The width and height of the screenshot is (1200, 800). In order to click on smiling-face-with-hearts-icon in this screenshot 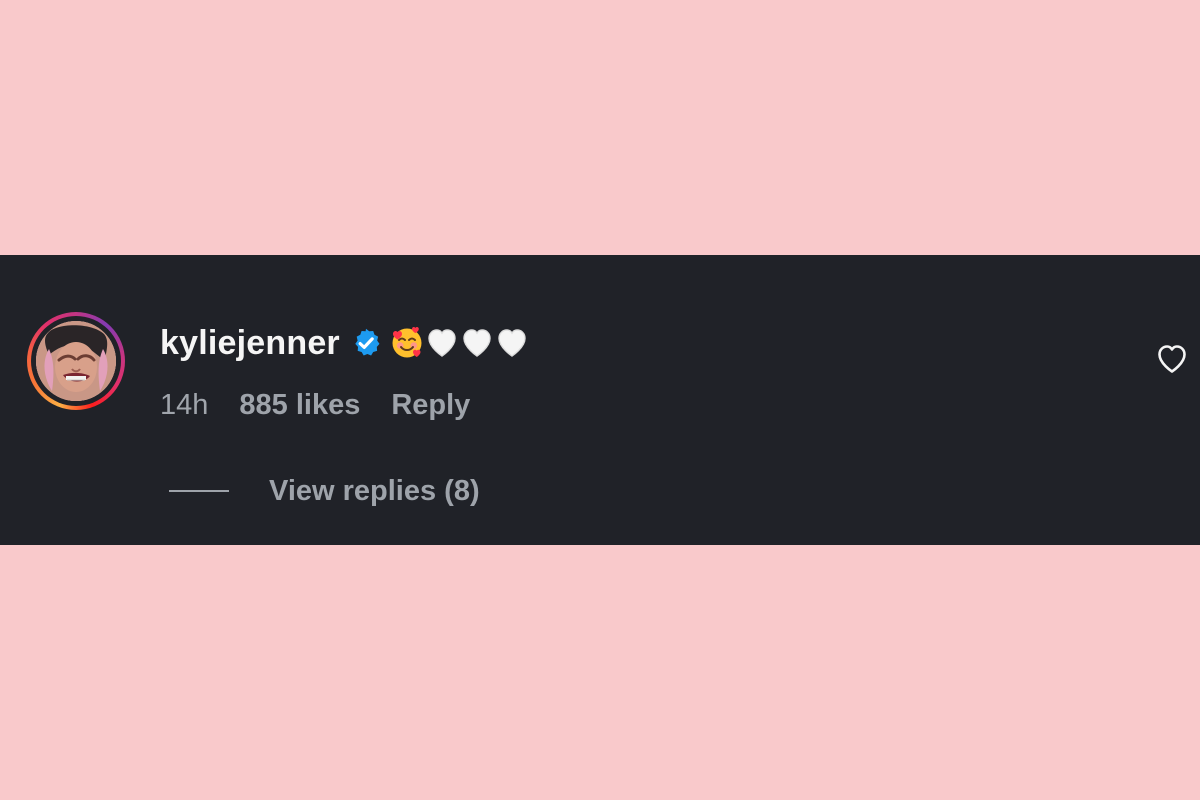, I will do `click(407, 342)`.